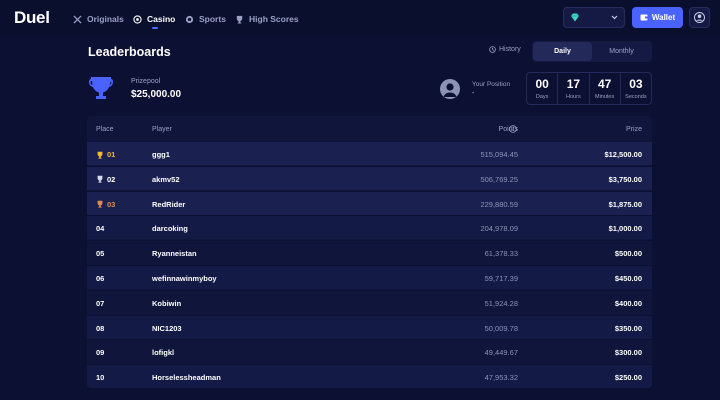  What do you see at coordinates (239, 19) in the screenshot?
I see `trophy-icon` at bounding box center [239, 19].